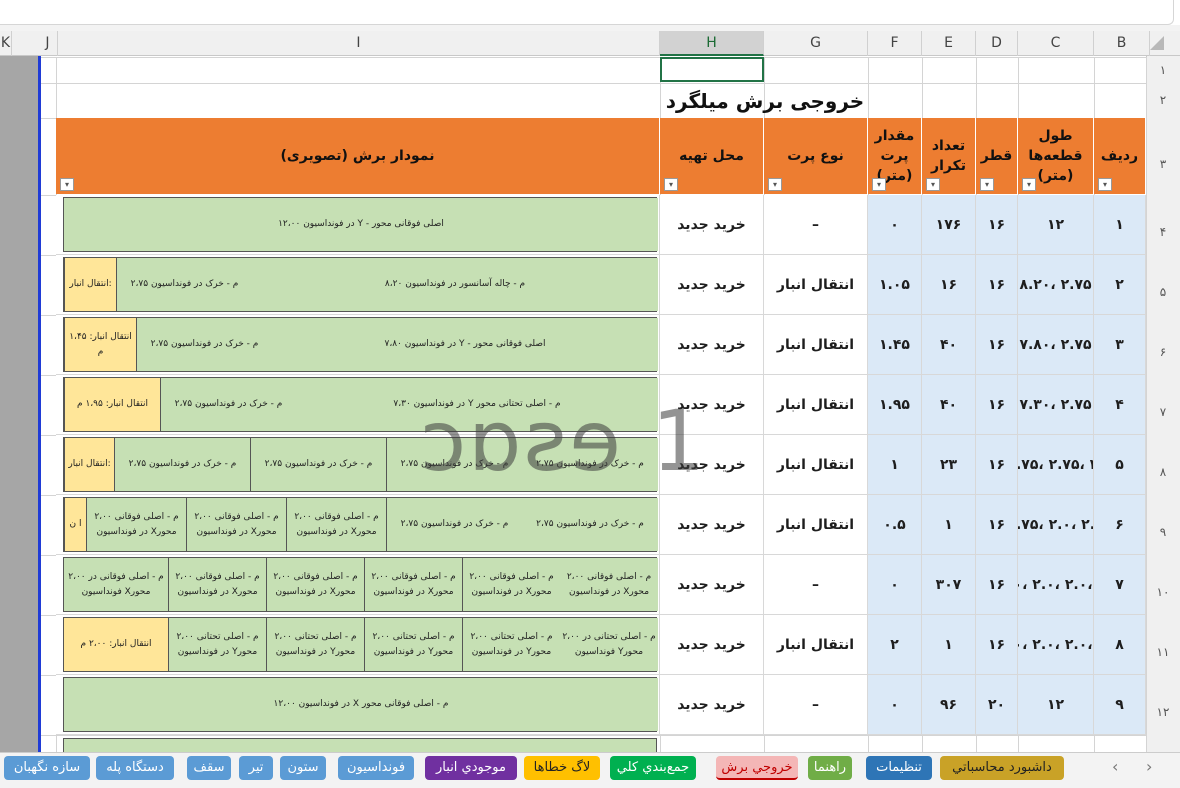 The height and width of the screenshot is (788, 1180). Describe the element at coordinates (1157, 43) in the screenshot. I see `select-all-corner` at that location.